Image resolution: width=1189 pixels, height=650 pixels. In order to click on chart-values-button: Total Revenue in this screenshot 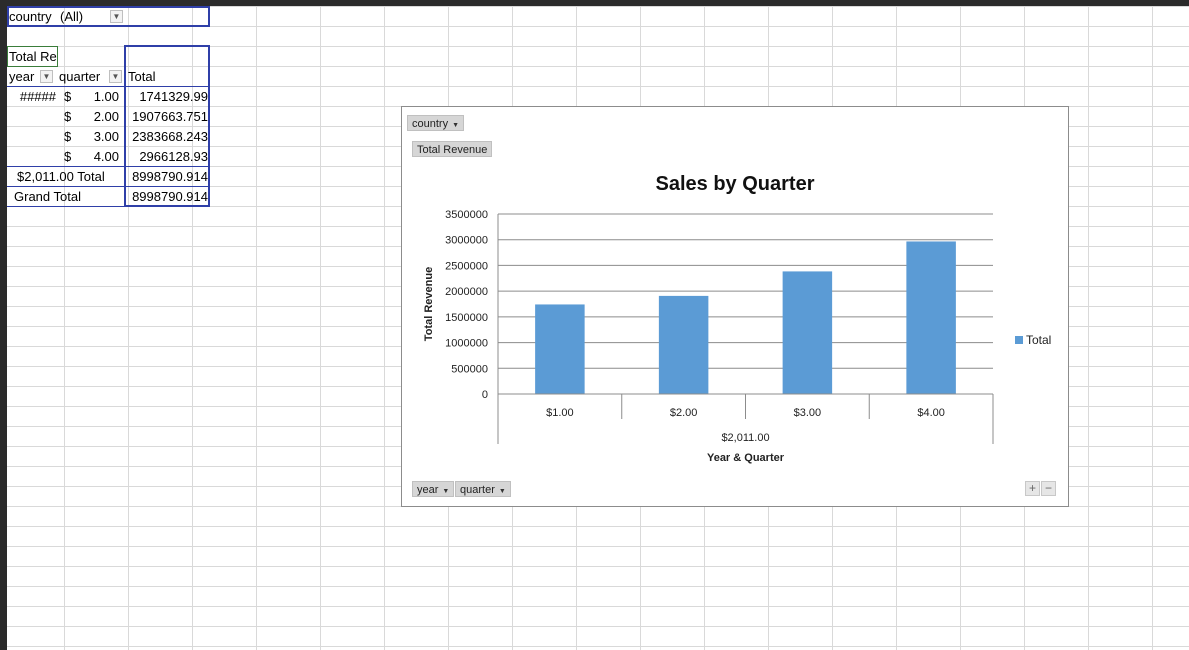, I will do `click(452, 149)`.